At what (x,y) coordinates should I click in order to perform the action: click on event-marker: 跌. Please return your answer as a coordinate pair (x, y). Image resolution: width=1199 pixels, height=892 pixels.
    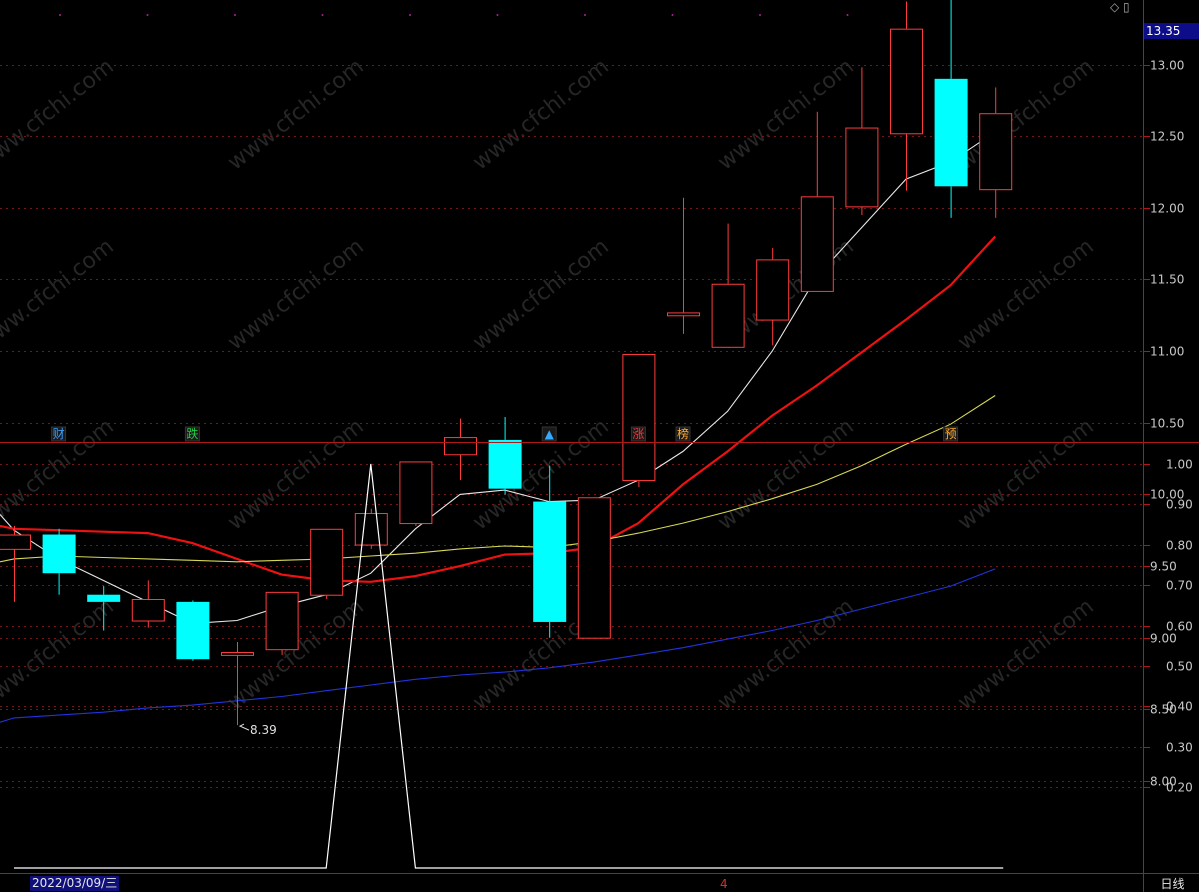
    Looking at the image, I should click on (192, 434).